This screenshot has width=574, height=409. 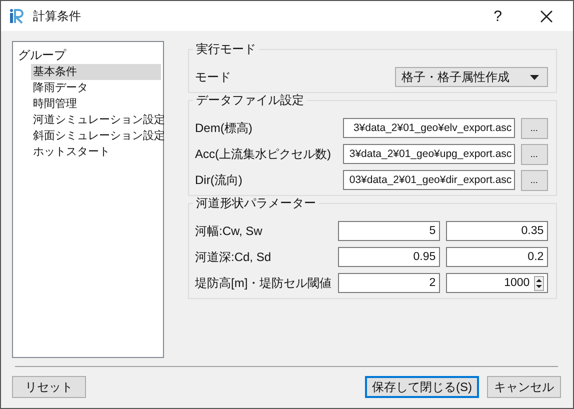 What do you see at coordinates (498, 16) in the screenshot?
I see `help-button: ?` at bounding box center [498, 16].